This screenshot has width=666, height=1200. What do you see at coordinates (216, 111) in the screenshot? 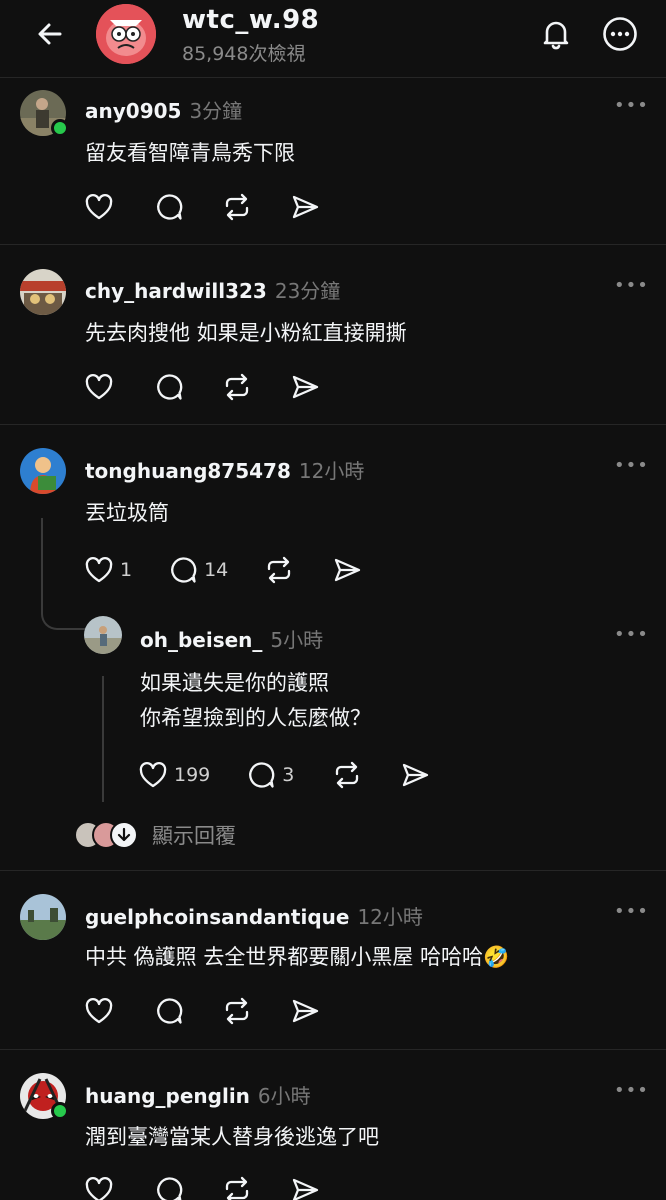
I see `timestamp: 3分鐘` at bounding box center [216, 111].